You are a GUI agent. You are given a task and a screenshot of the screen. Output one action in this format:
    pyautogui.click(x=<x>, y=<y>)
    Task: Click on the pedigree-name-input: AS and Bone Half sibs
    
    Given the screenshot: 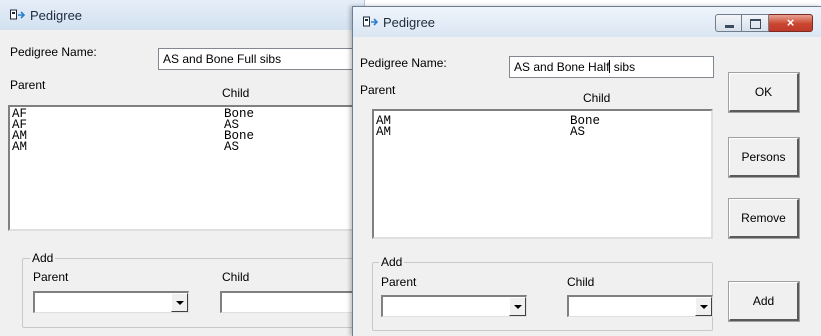 What is the action you would take?
    pyautogui.click(x=611, y=67)
    